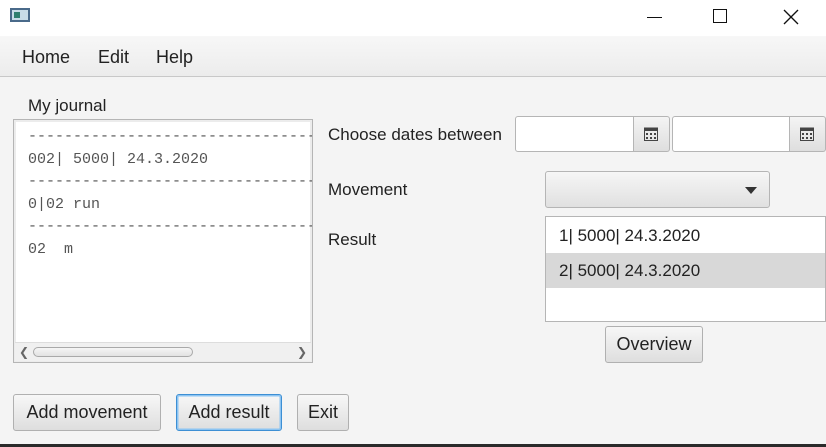  What do you see at coordinates (352, 239) in the screenshot?
I see `result-label: Result` at bounding box center [352, 239].